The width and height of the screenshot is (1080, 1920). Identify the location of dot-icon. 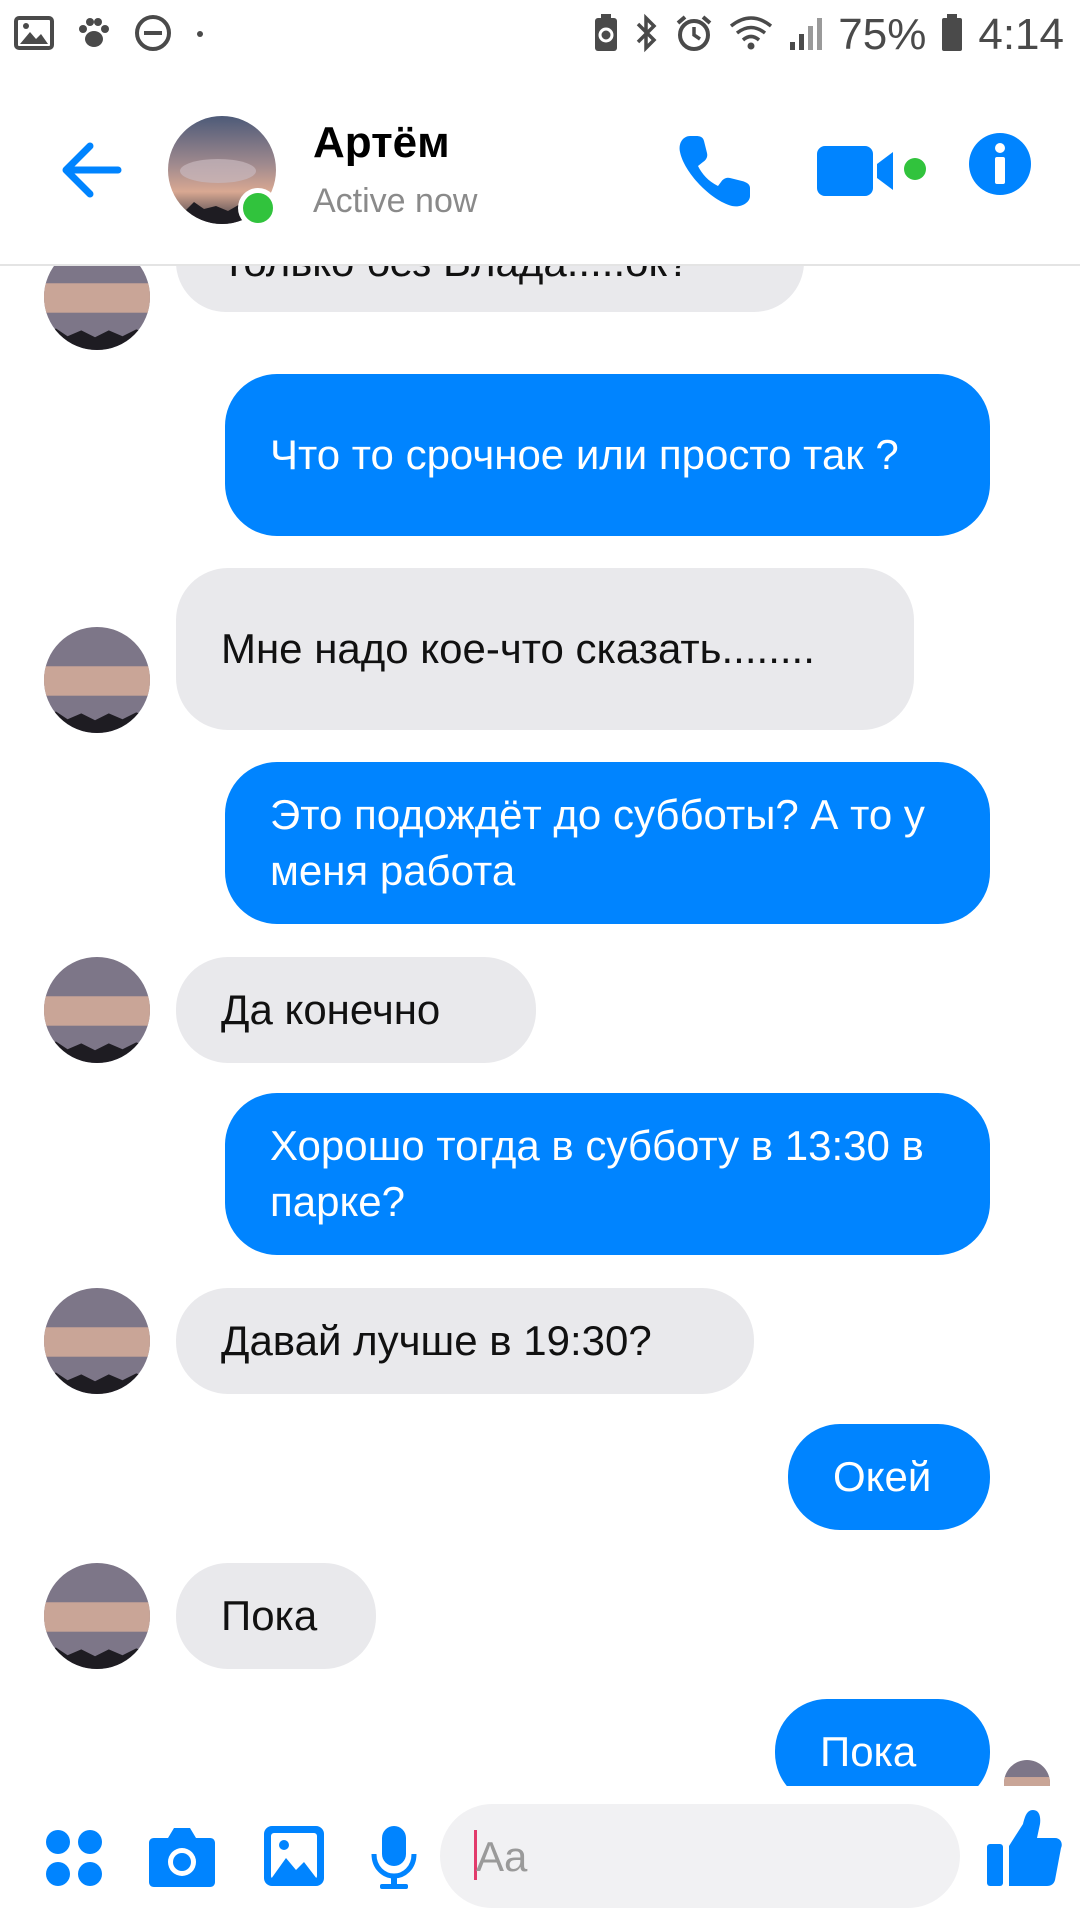
(200, 36).